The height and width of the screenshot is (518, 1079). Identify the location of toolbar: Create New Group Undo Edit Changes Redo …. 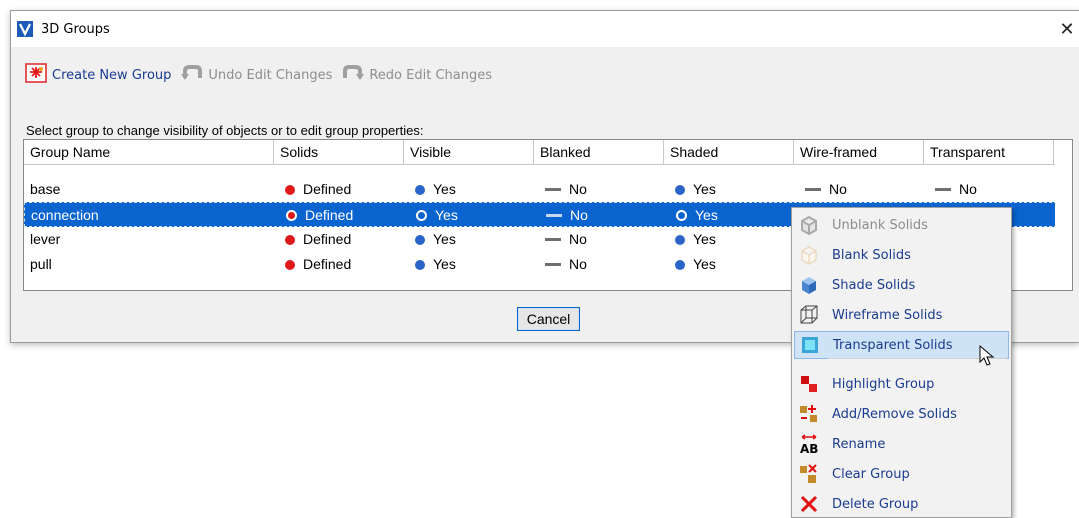
(261, 75).